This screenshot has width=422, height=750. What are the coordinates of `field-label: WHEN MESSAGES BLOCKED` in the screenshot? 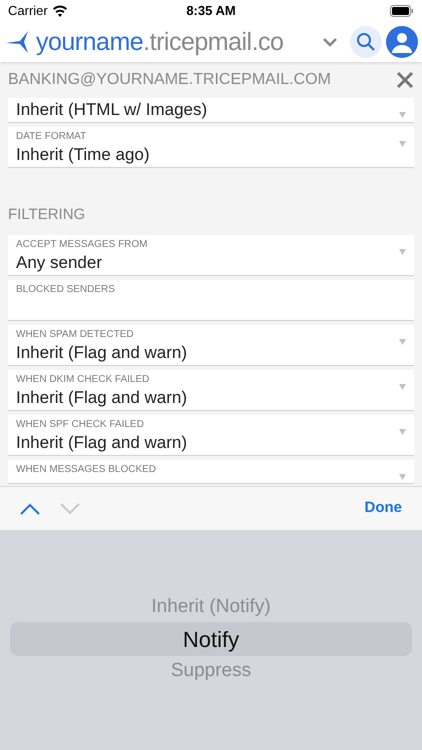 It's located at (87, 469).